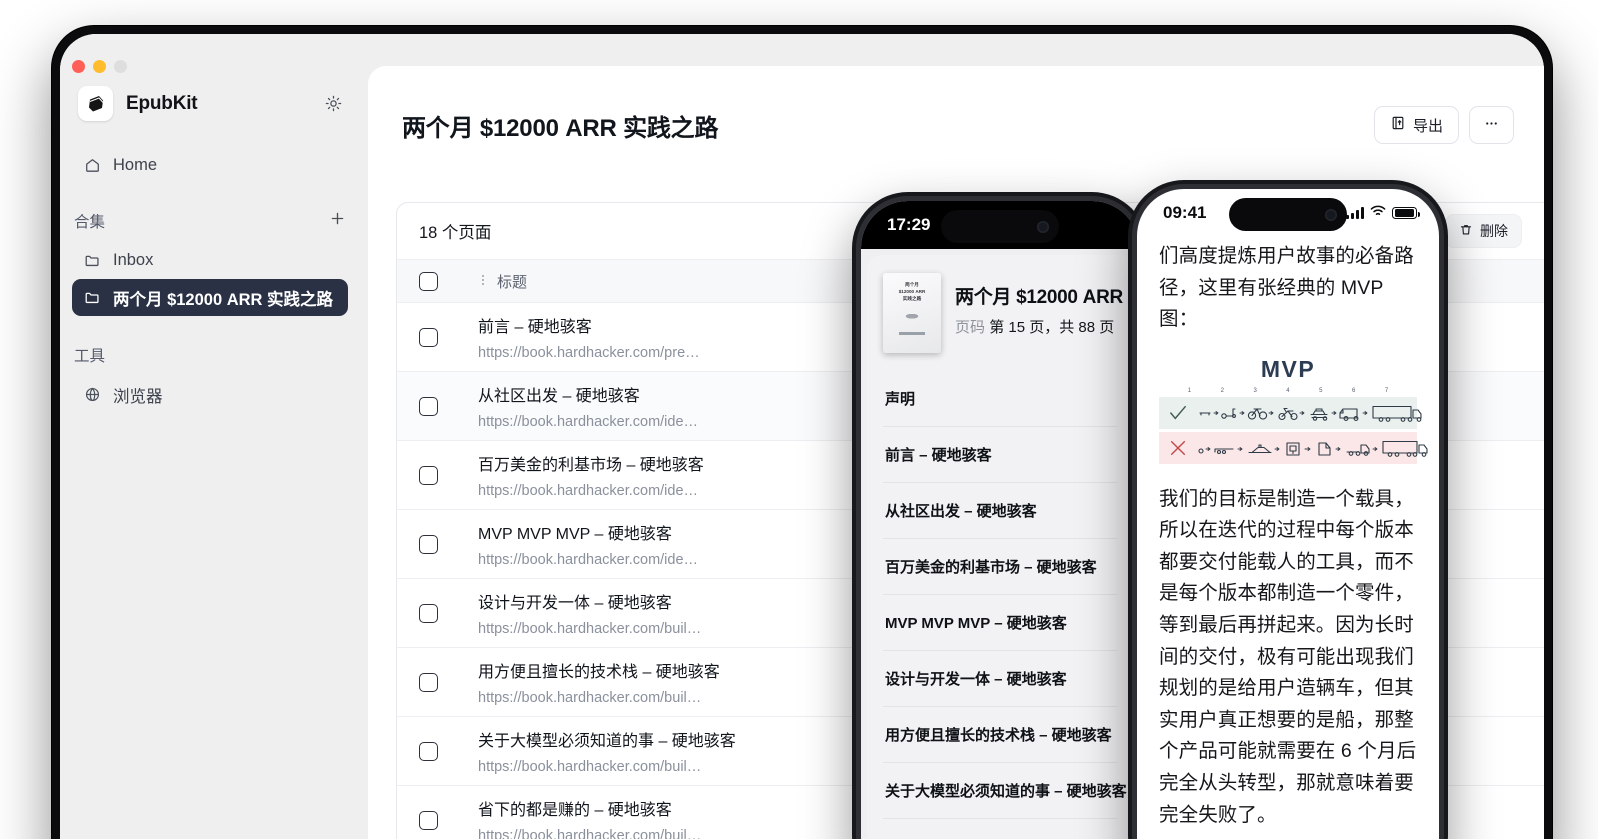 This screenshot has width=1598, height=839. What do you see at coordinates (1406, 213) in the screenshot?
I see `battery-icon` at bounding box center [1406, 213].